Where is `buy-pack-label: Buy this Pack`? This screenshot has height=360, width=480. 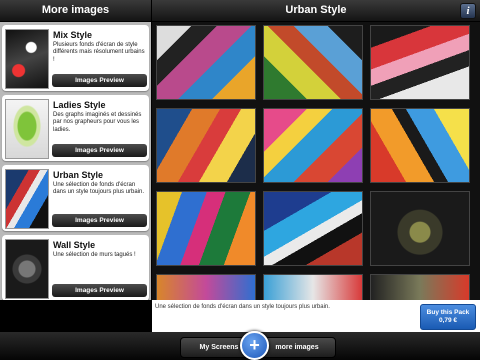 buy-pack-label: Buy this Pack is located at coordinates (448, 312).